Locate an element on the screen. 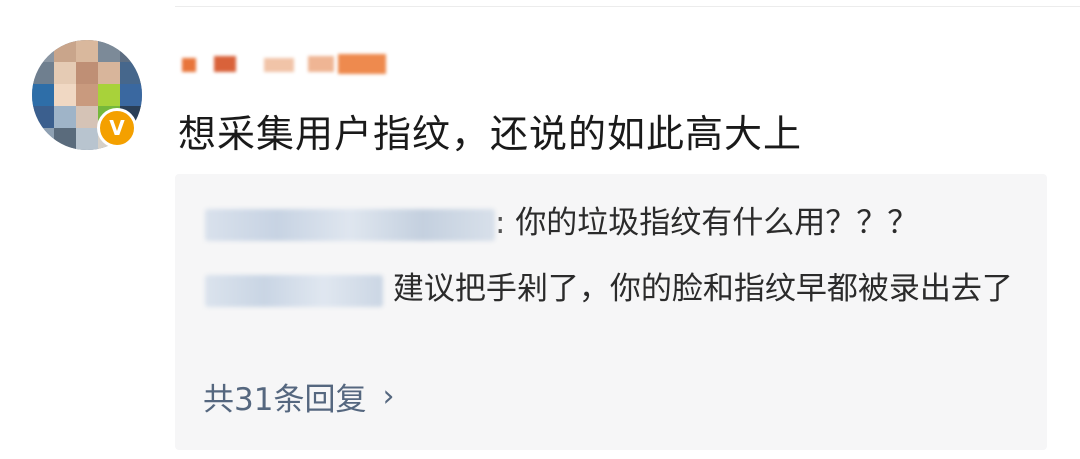 The image size is (1080, 459). verified-badge-letter: V is located at coordinates (117, 128).